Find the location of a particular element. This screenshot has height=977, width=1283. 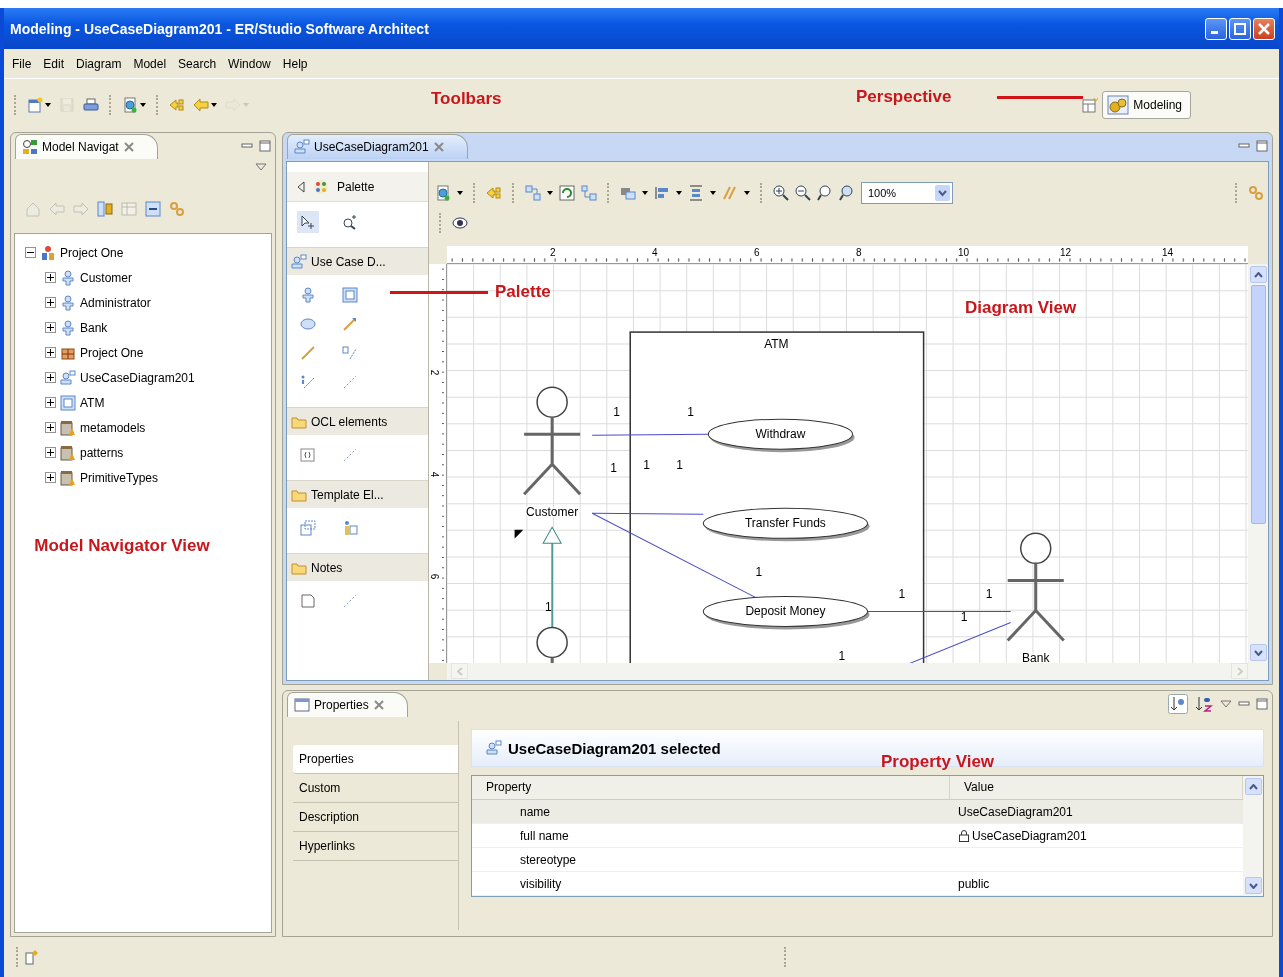

ruler-label: 14 is located at coordinates (1168, 252).